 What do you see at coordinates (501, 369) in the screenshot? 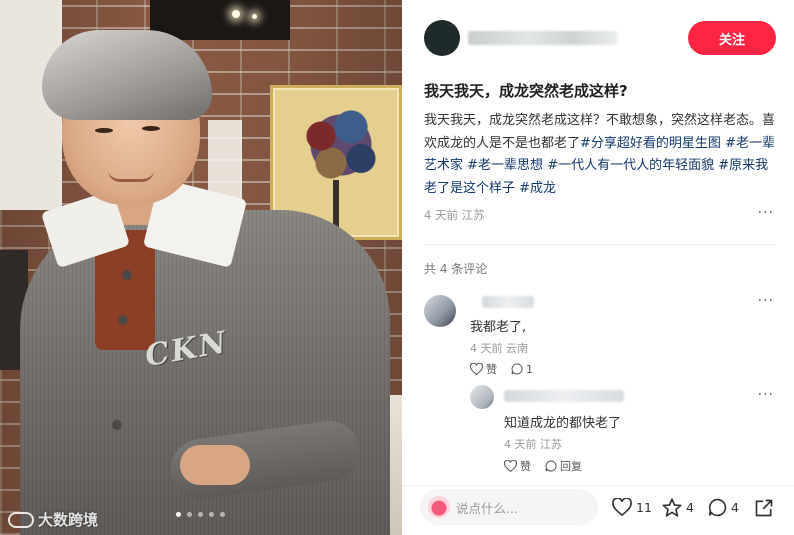
I see `comment-actions: 赞 1` at bounding box center [501, 369].